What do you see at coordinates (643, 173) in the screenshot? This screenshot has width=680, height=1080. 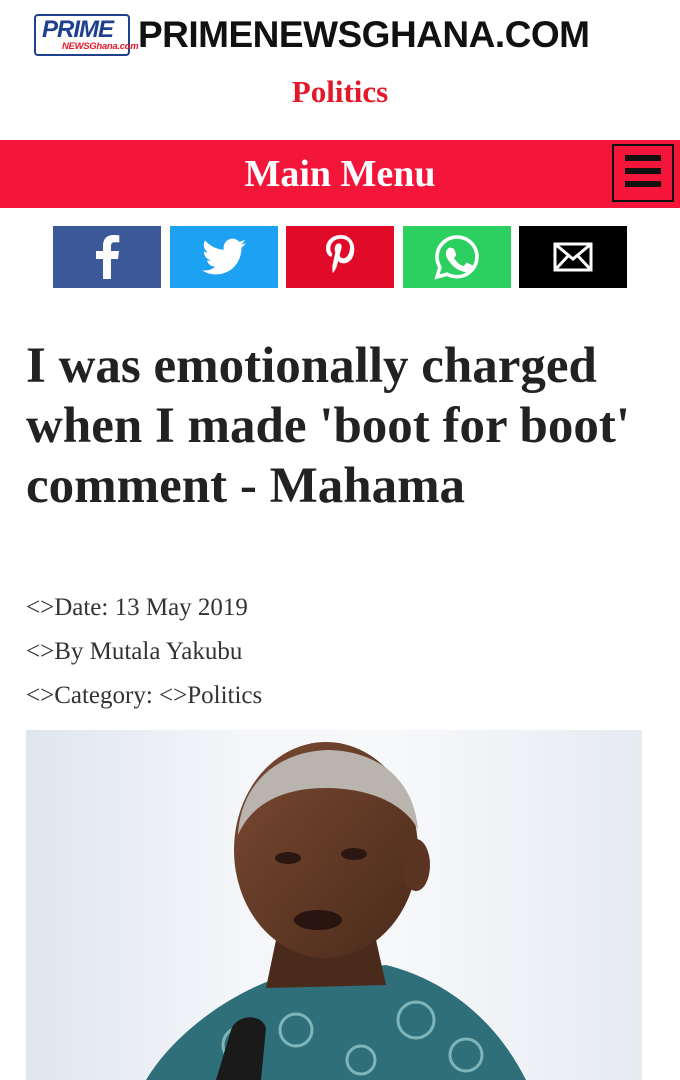 I see `hamburger-menu-icon` at bounding box center [643, 173].